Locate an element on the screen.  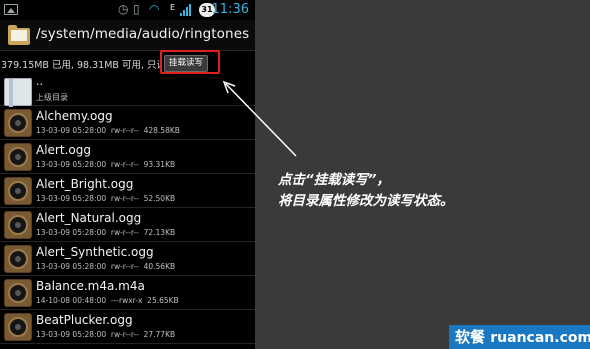
path-bar: /system/media/audio/ringtones is located at coordinates (127, 35).